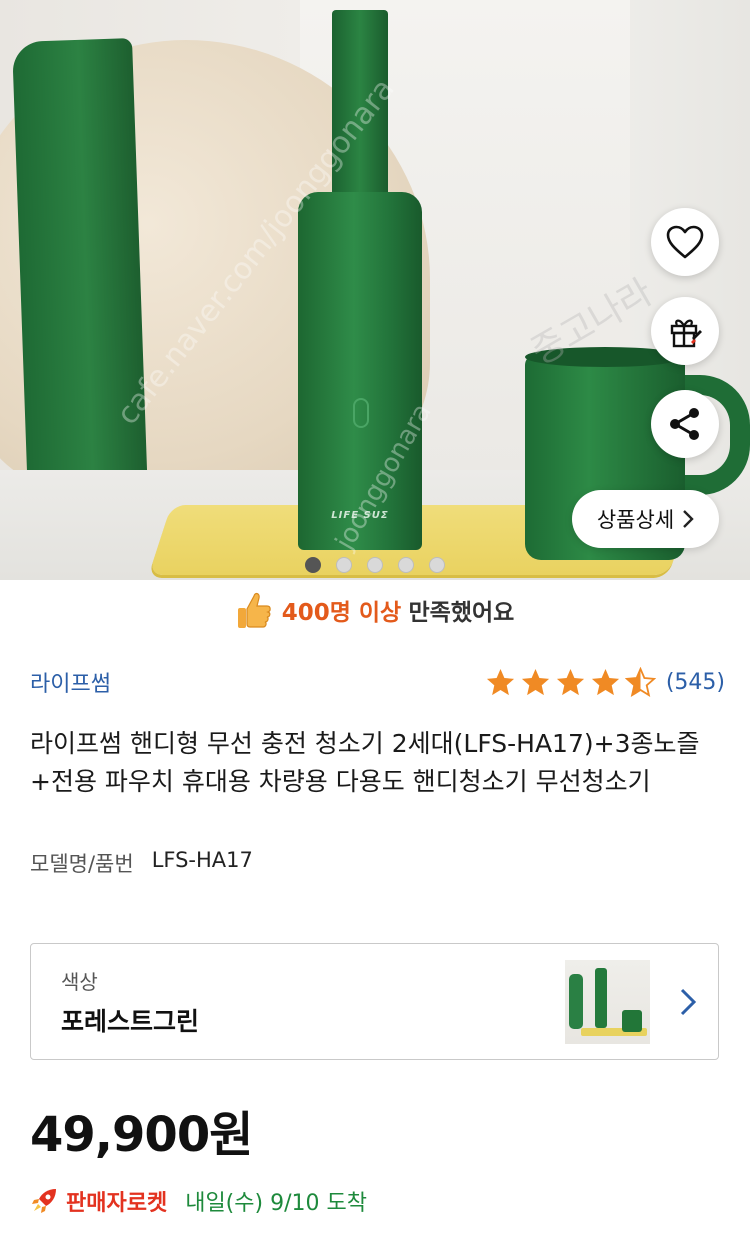  Describe the element at coordinates (70, 682) in the screenshot. I see `brand-link: 라이프썸` at that location.